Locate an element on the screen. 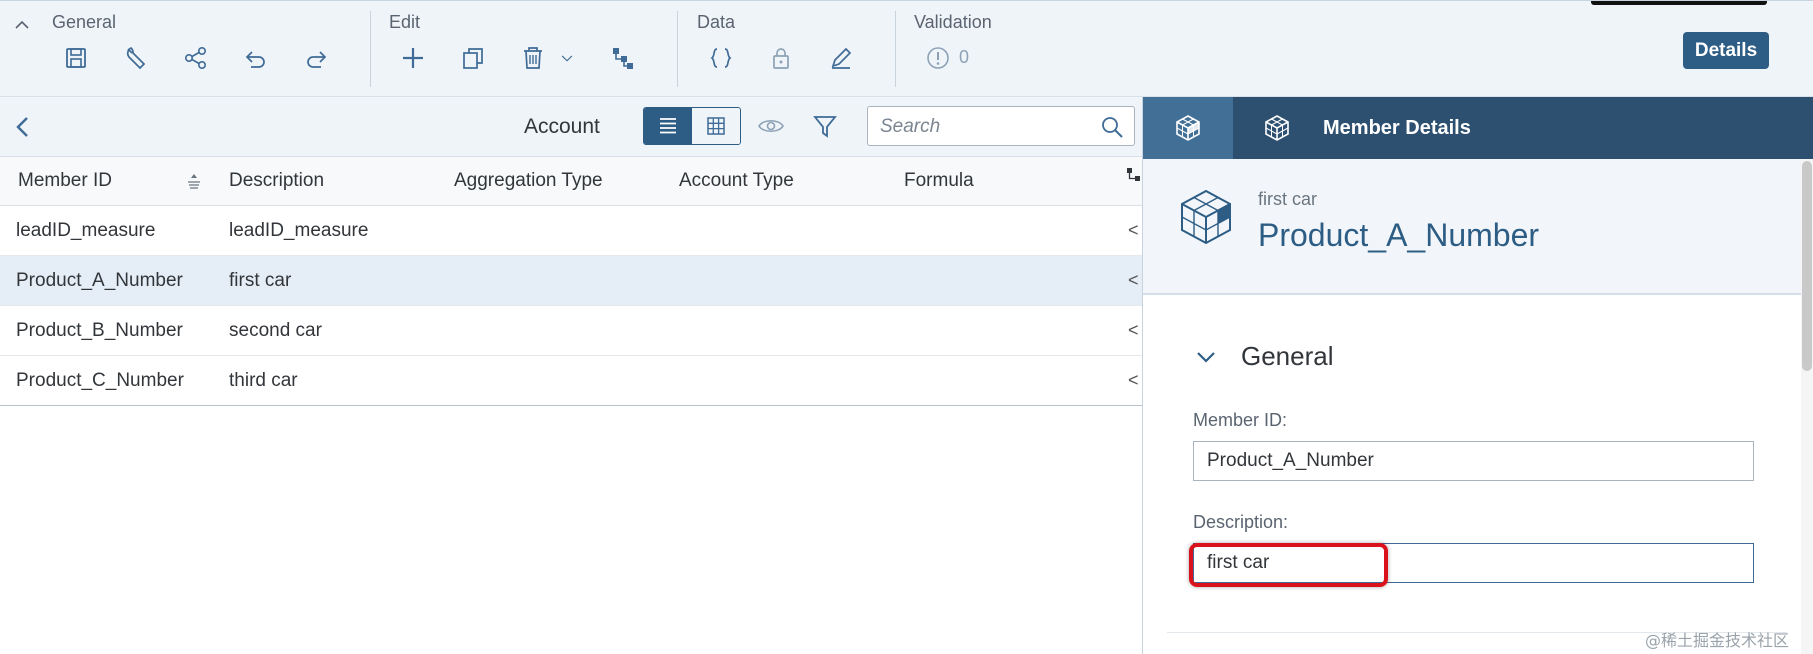  description-label: Description: is located at coordinates (1241, 522).